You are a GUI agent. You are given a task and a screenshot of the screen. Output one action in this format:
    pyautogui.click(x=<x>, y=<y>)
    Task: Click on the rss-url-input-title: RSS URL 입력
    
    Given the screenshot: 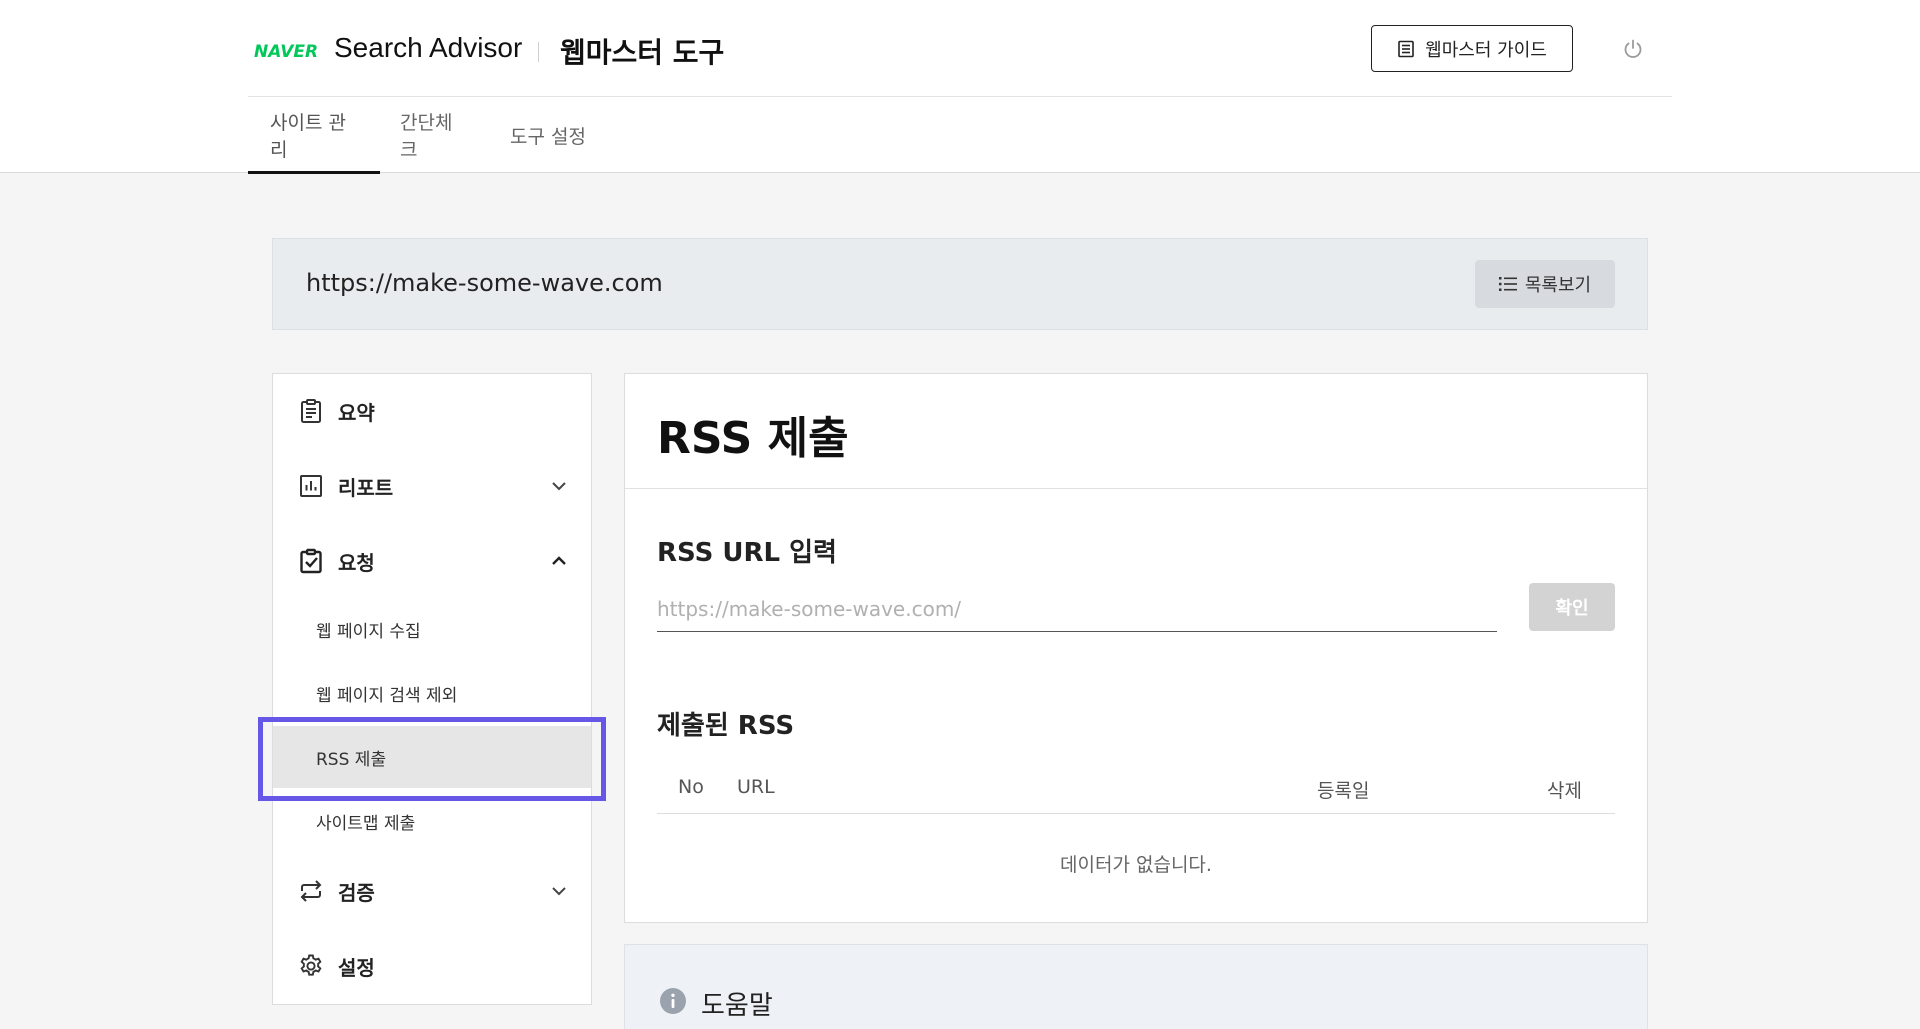 What is the action you would take?
    pyautogui.click(x=747, y=553)
    